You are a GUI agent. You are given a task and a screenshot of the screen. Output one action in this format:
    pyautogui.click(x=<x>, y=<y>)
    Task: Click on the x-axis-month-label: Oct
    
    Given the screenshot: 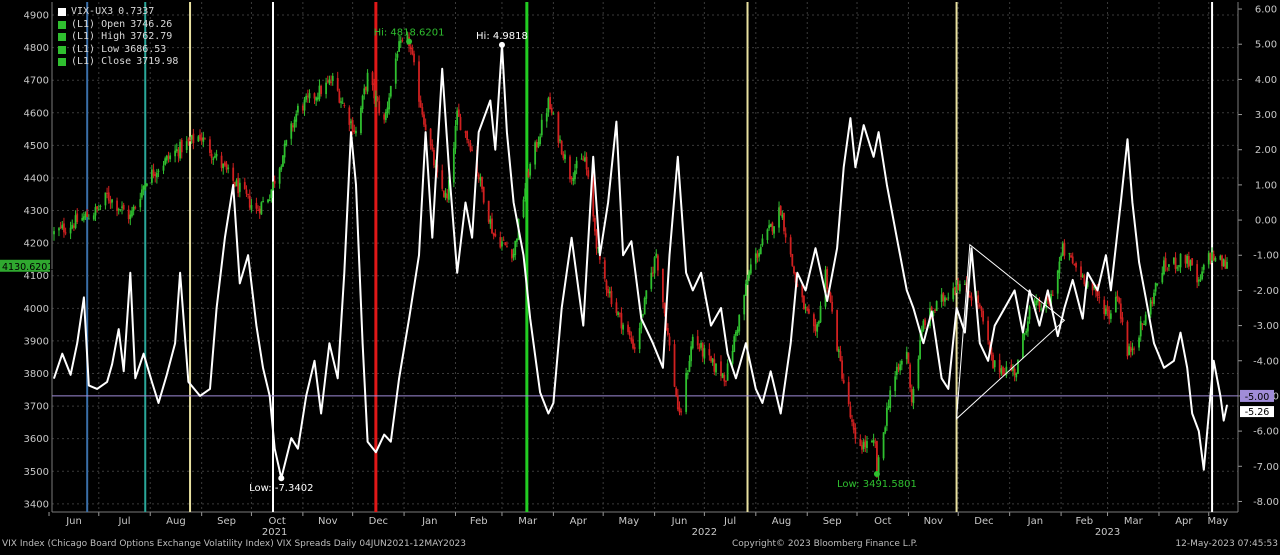 What is the action you would take?
    pyautogui.click(x=277, y=521)
    